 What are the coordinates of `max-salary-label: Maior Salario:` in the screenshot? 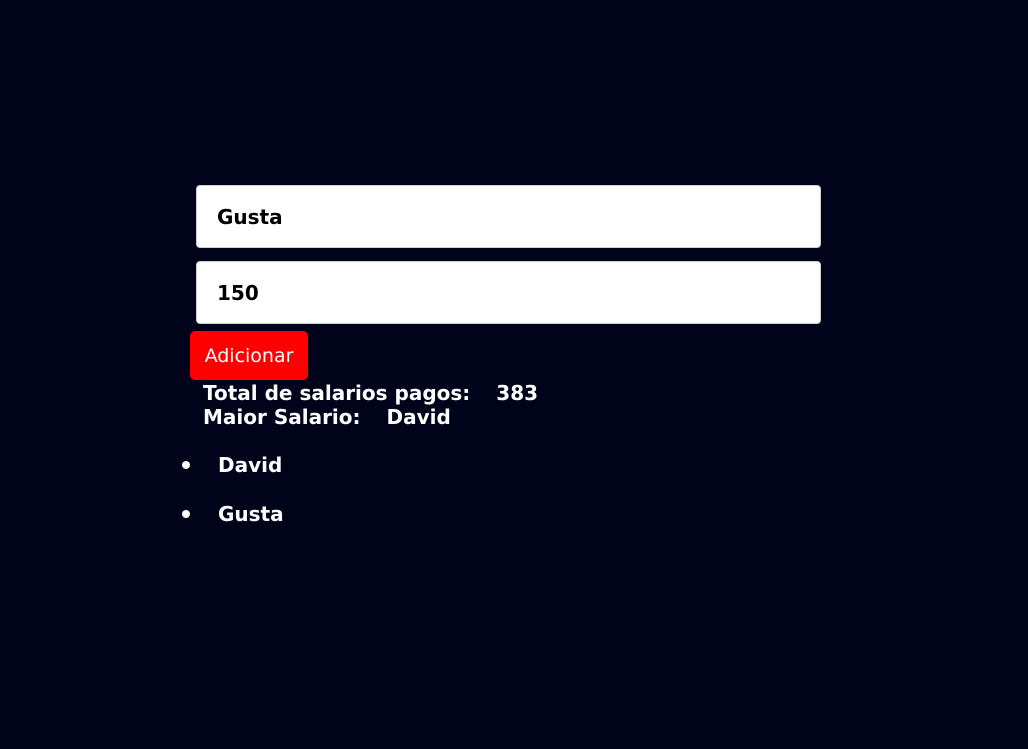 It's located at (282, 417).